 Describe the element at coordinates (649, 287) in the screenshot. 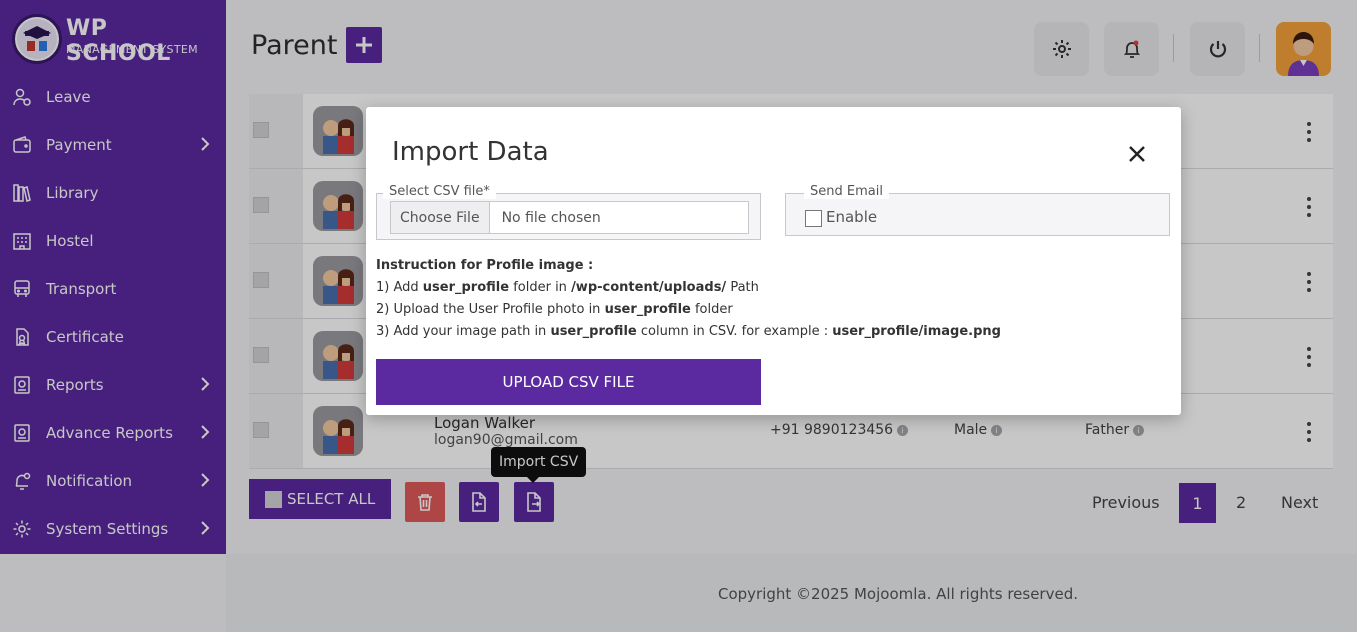

I see `instruction-bold: /wp-content/uploads/` at that location.